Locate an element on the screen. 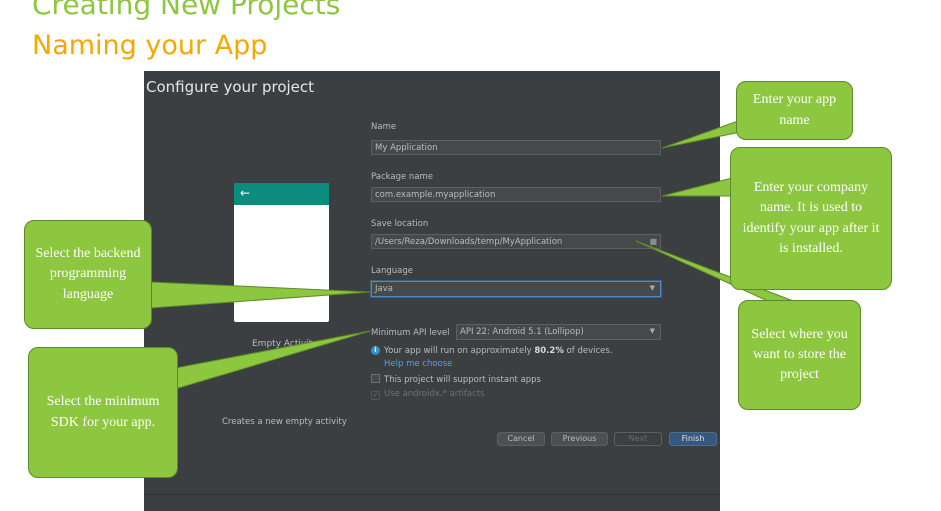 Image resolution: width=941 pixels, height=511 pixels. callout-app-name: Enter your app name is located at coordinates (794, 110).